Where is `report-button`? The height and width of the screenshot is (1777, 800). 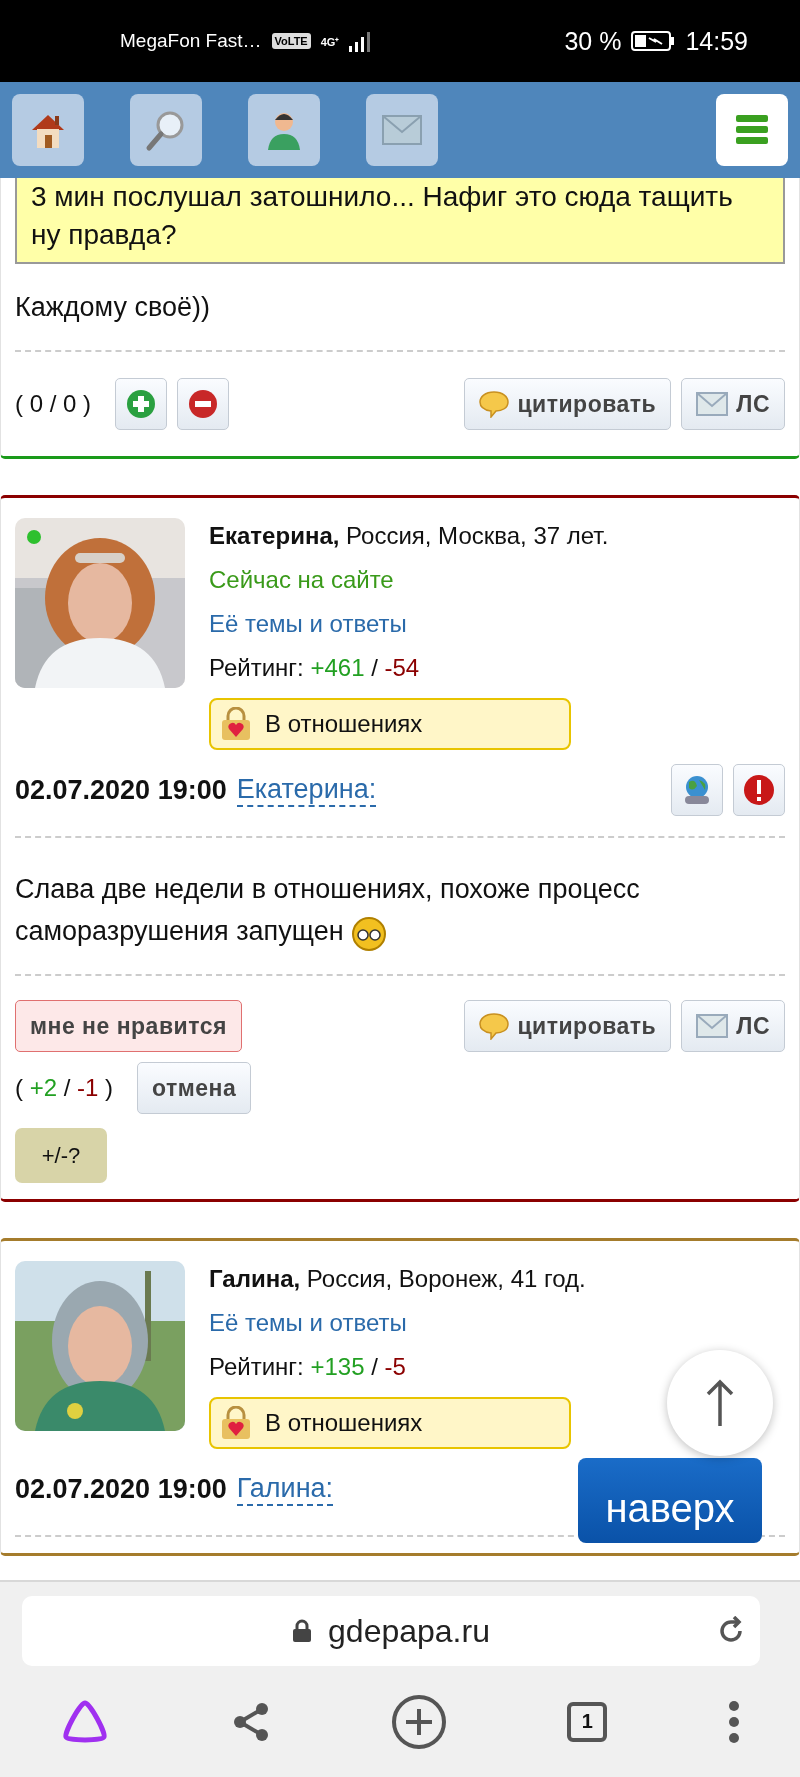
report-button is located at coordinates (759, 790).